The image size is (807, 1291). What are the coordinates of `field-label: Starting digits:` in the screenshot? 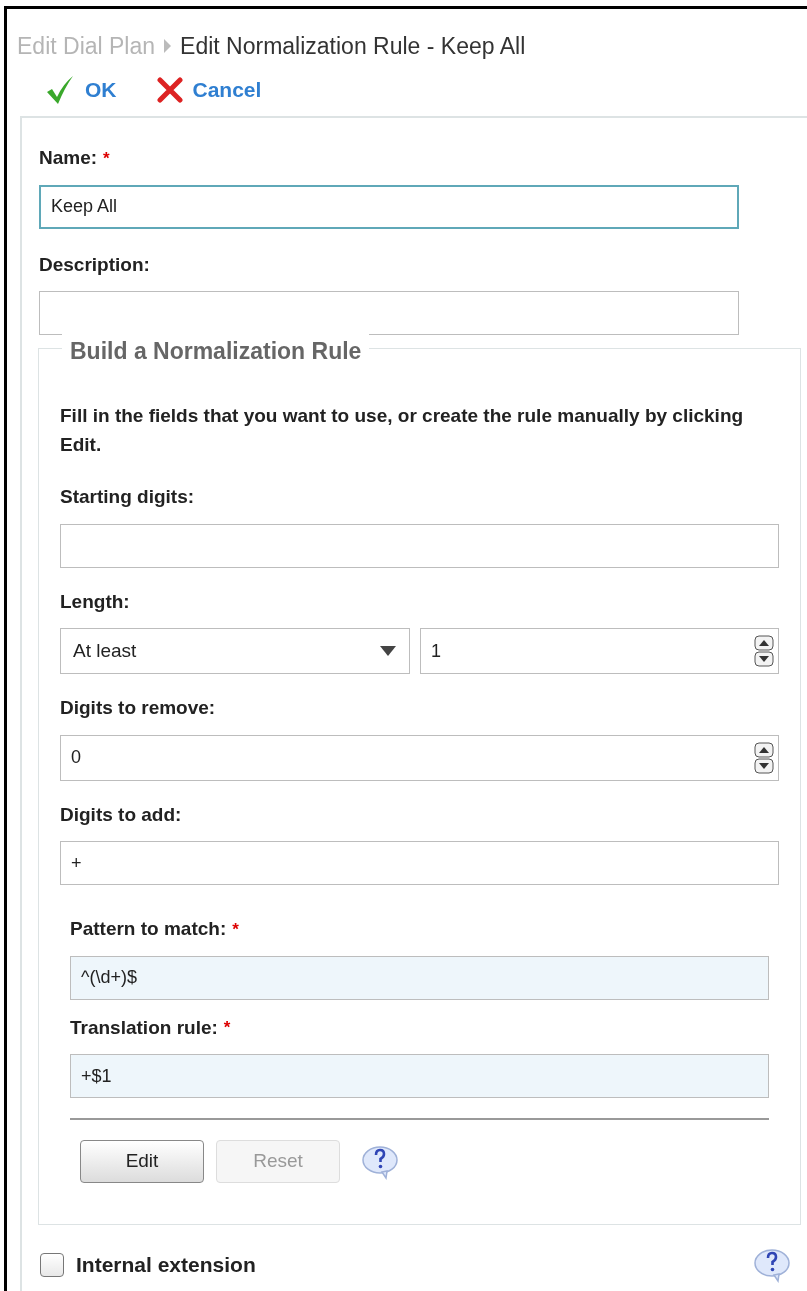 It's located at (127, 497).